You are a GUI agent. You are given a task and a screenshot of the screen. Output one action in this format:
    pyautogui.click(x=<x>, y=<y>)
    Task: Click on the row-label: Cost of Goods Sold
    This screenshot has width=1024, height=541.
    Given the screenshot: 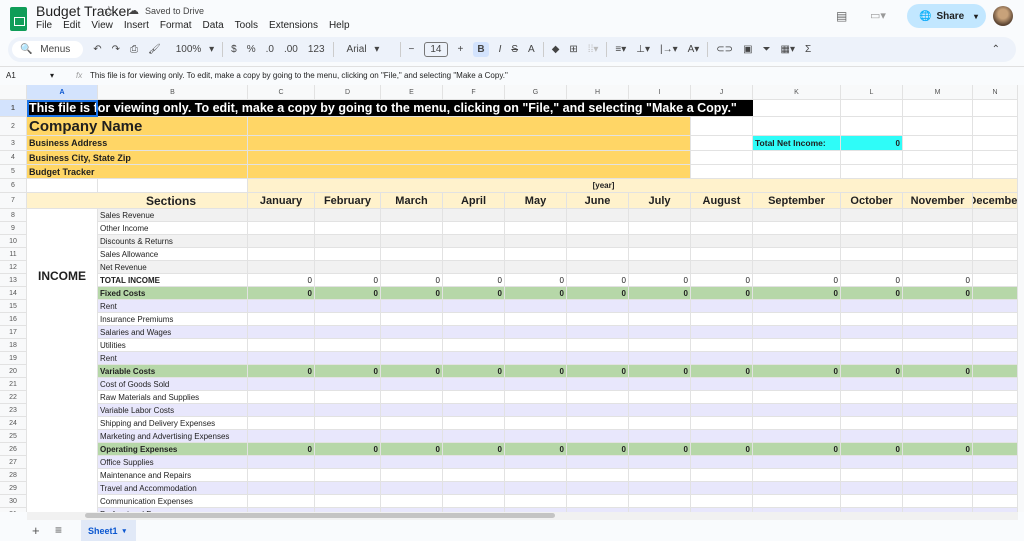 What is the action you would take?
    pyautogui.click(x=173, y=384)
    